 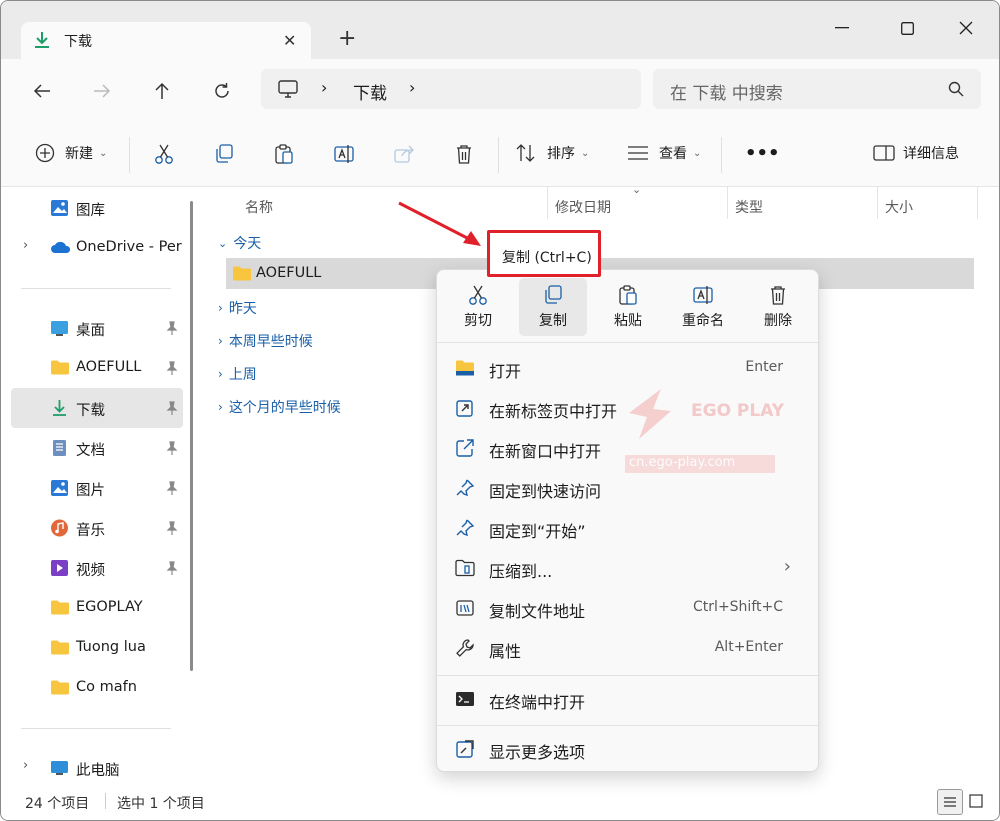 What do you see at coordinates (950, 802) in the screenshot?
I see `details-view-button` at bounding box center [950, 802].